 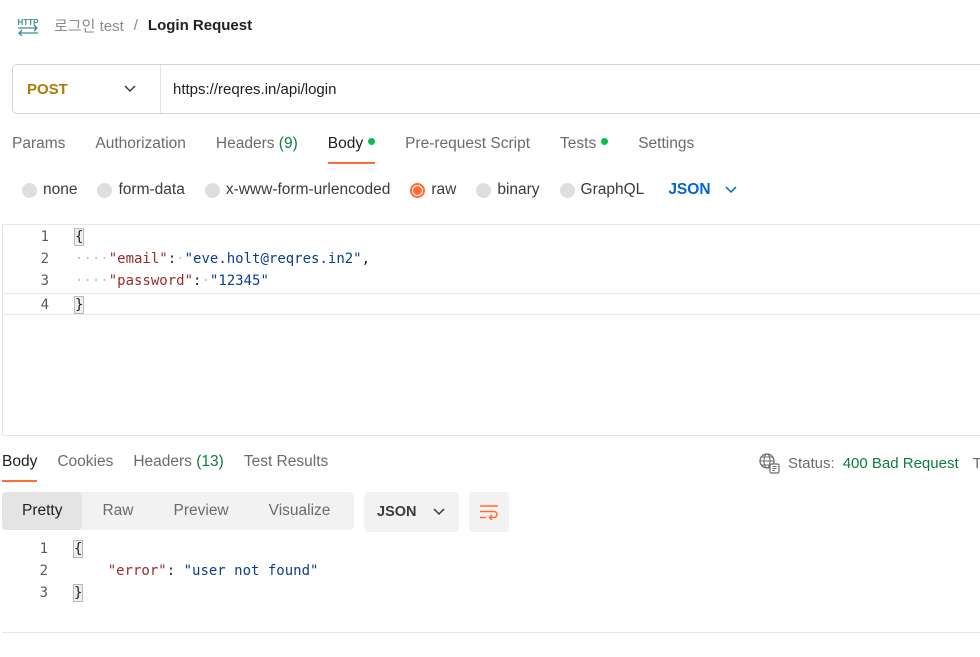 I want to click on line-number: 4, so click(x=44, y=305).